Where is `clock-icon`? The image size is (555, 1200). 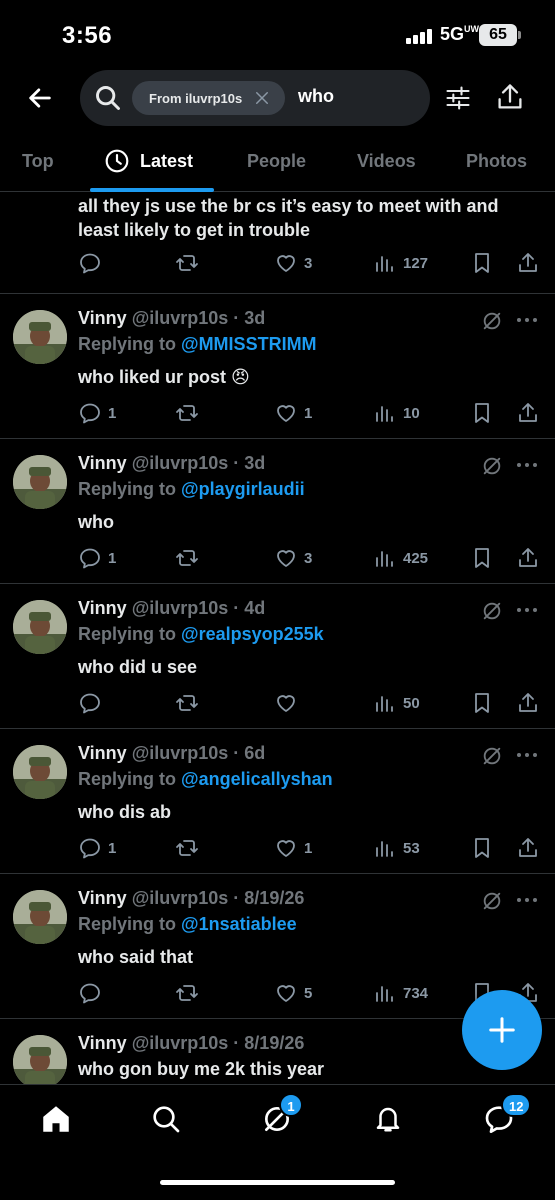 clock-icon is located at coordinates (117, 161).